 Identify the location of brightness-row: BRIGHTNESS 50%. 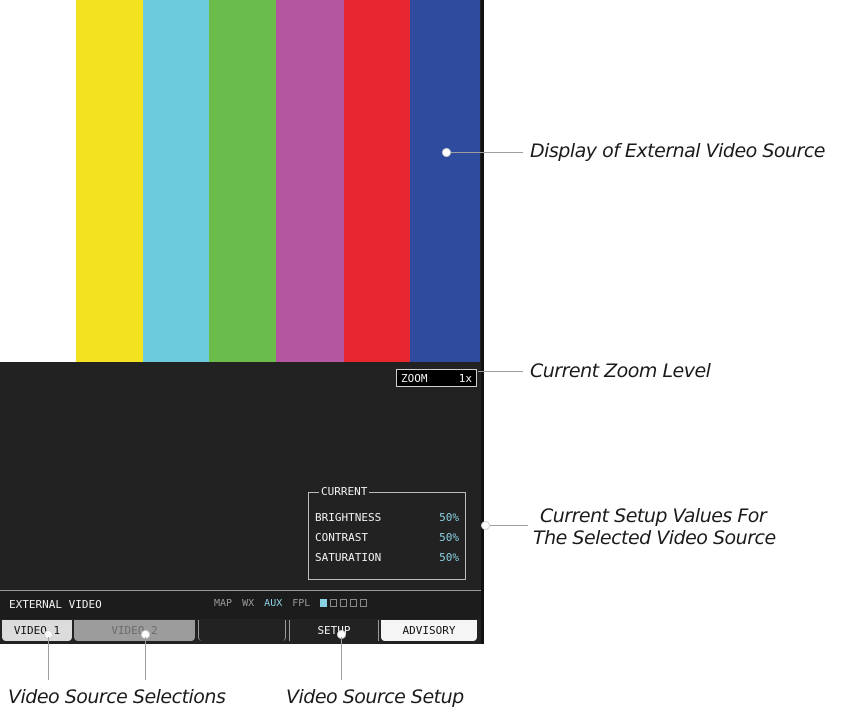
(387, 518).